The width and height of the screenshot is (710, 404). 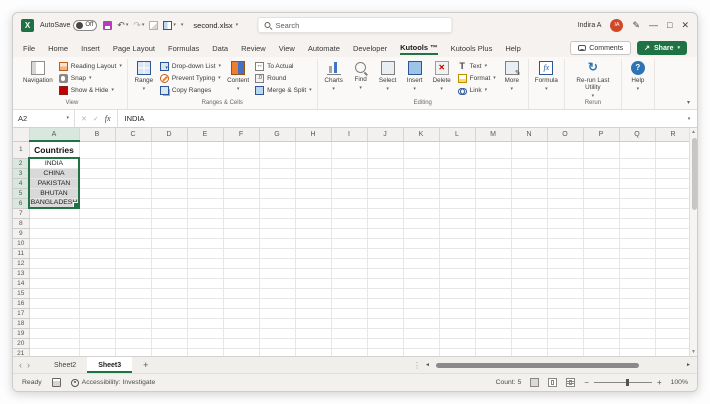 I want to click on column-header-k: K, so click(x=421, y=135).